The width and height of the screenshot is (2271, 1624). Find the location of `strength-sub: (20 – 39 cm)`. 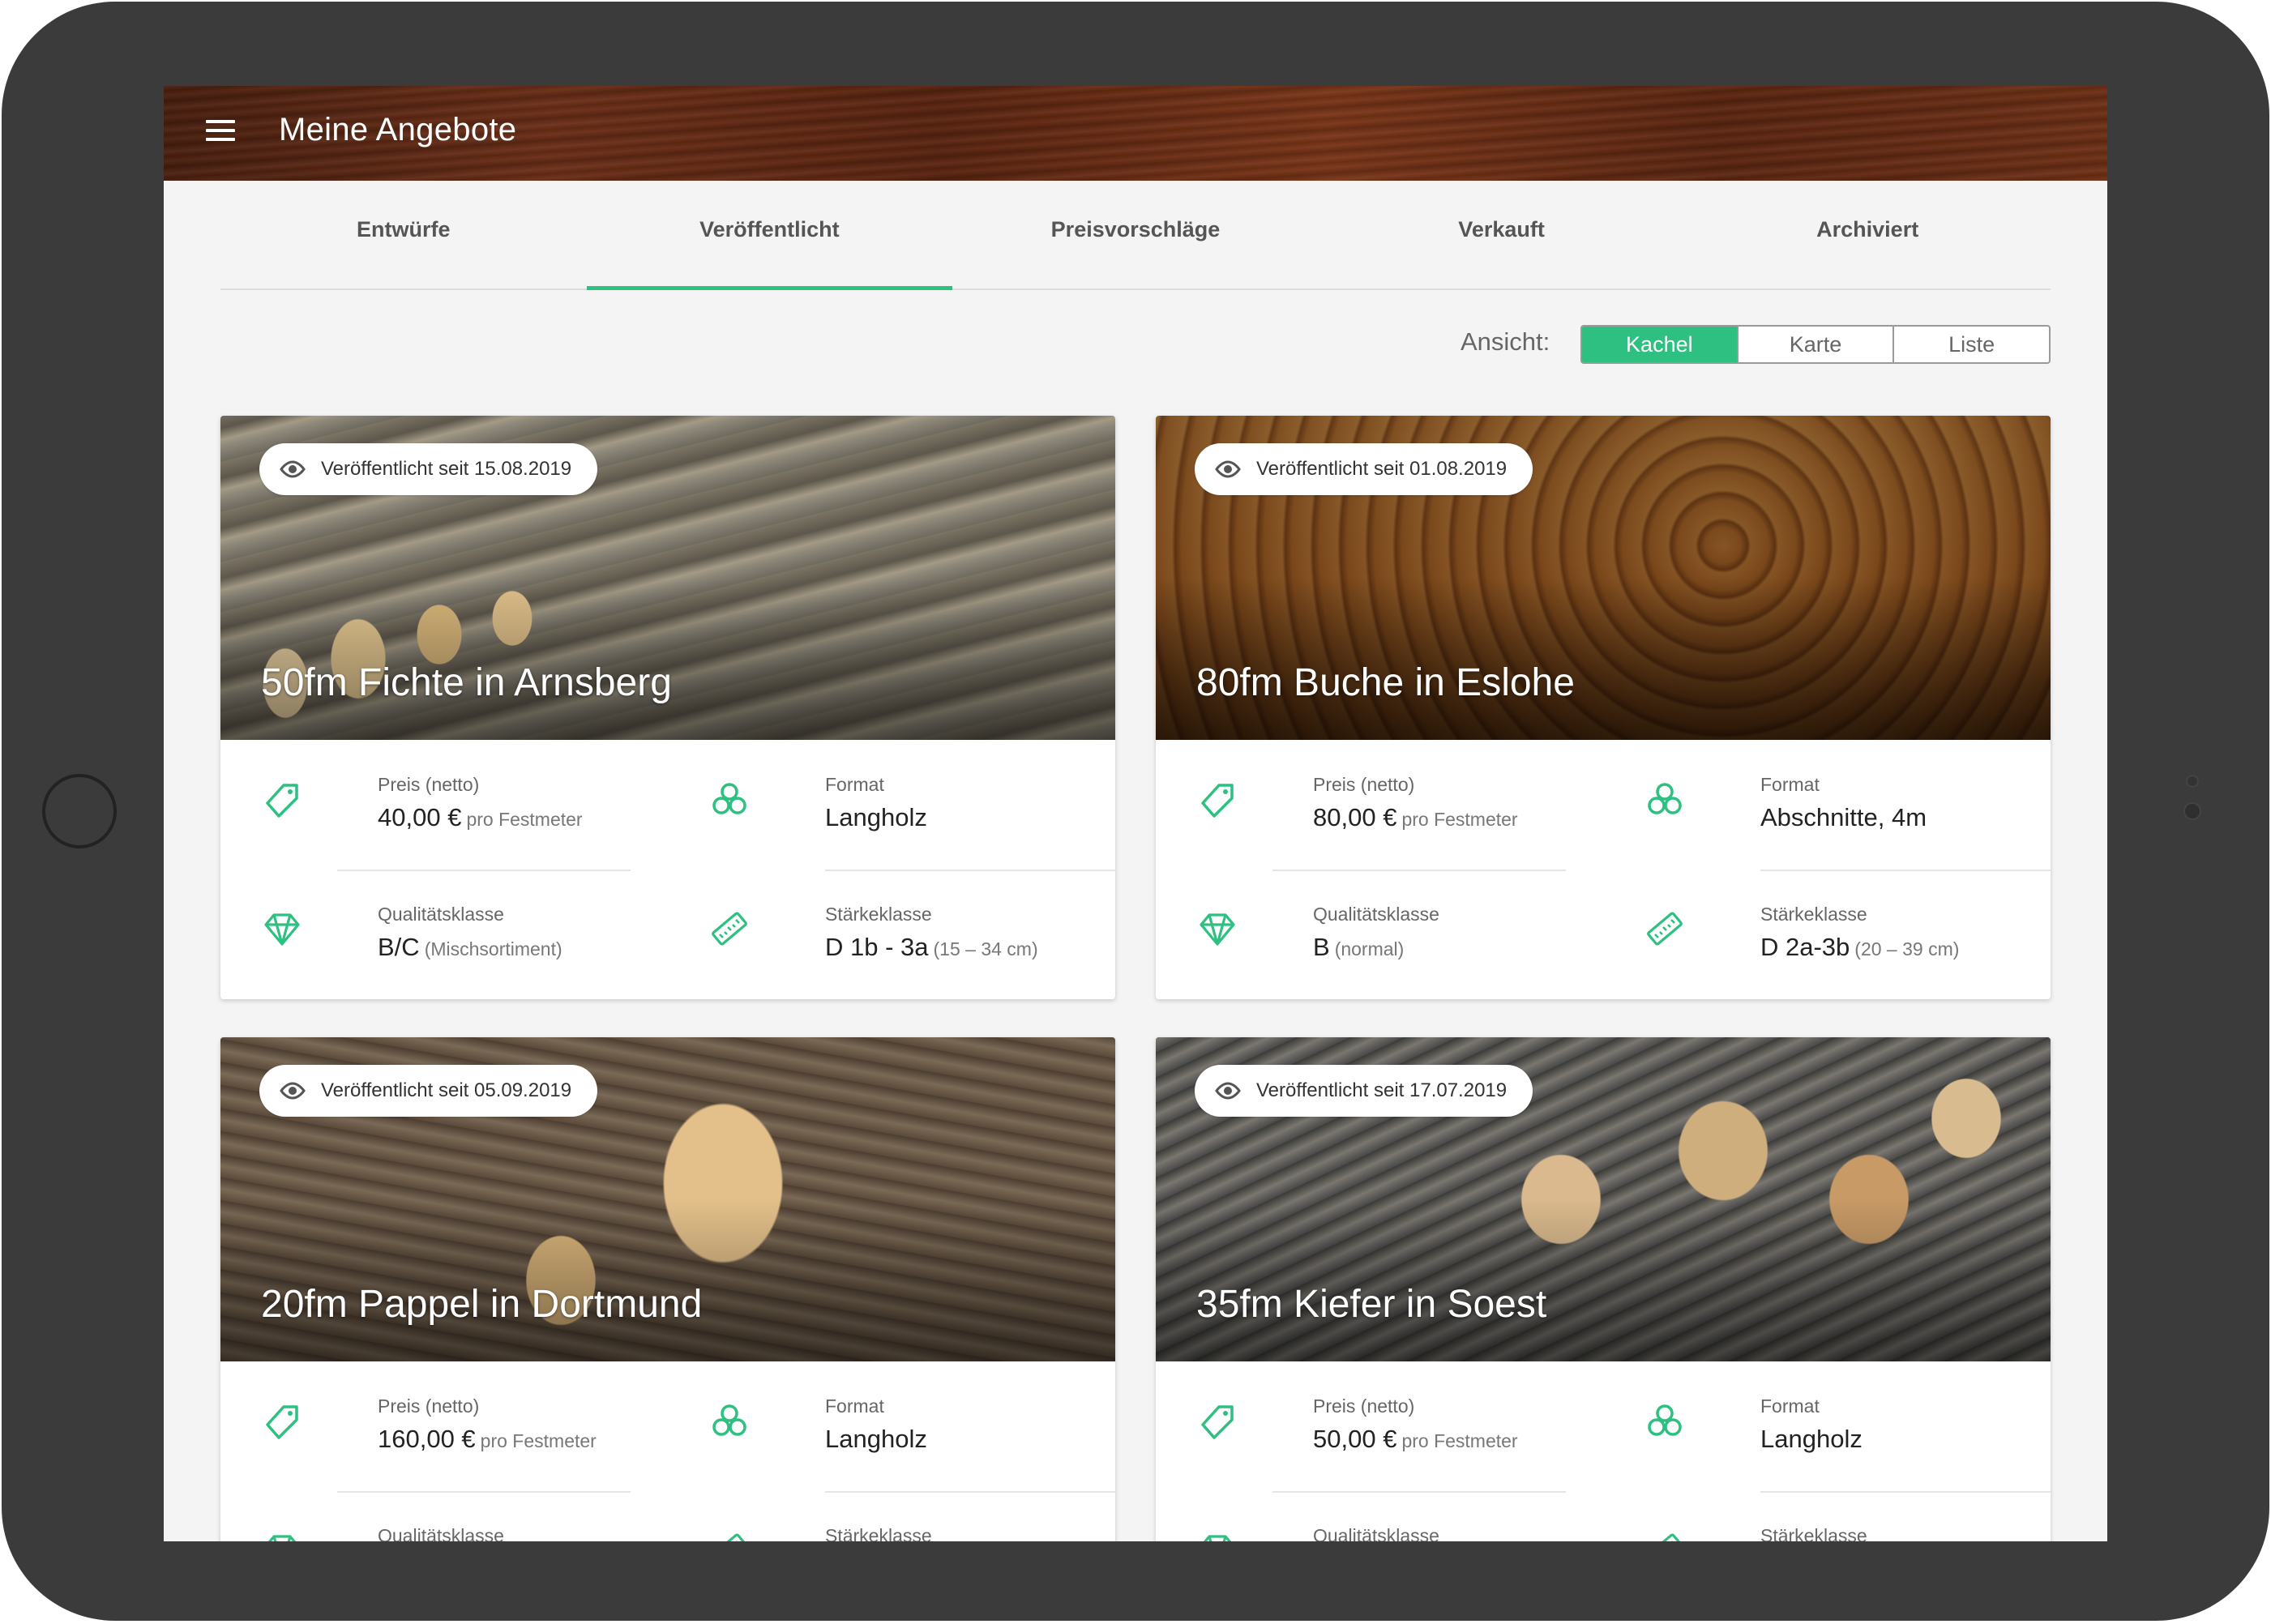

strength-sub: (20 – 39 cm) is located at coordinates (1907, 949).